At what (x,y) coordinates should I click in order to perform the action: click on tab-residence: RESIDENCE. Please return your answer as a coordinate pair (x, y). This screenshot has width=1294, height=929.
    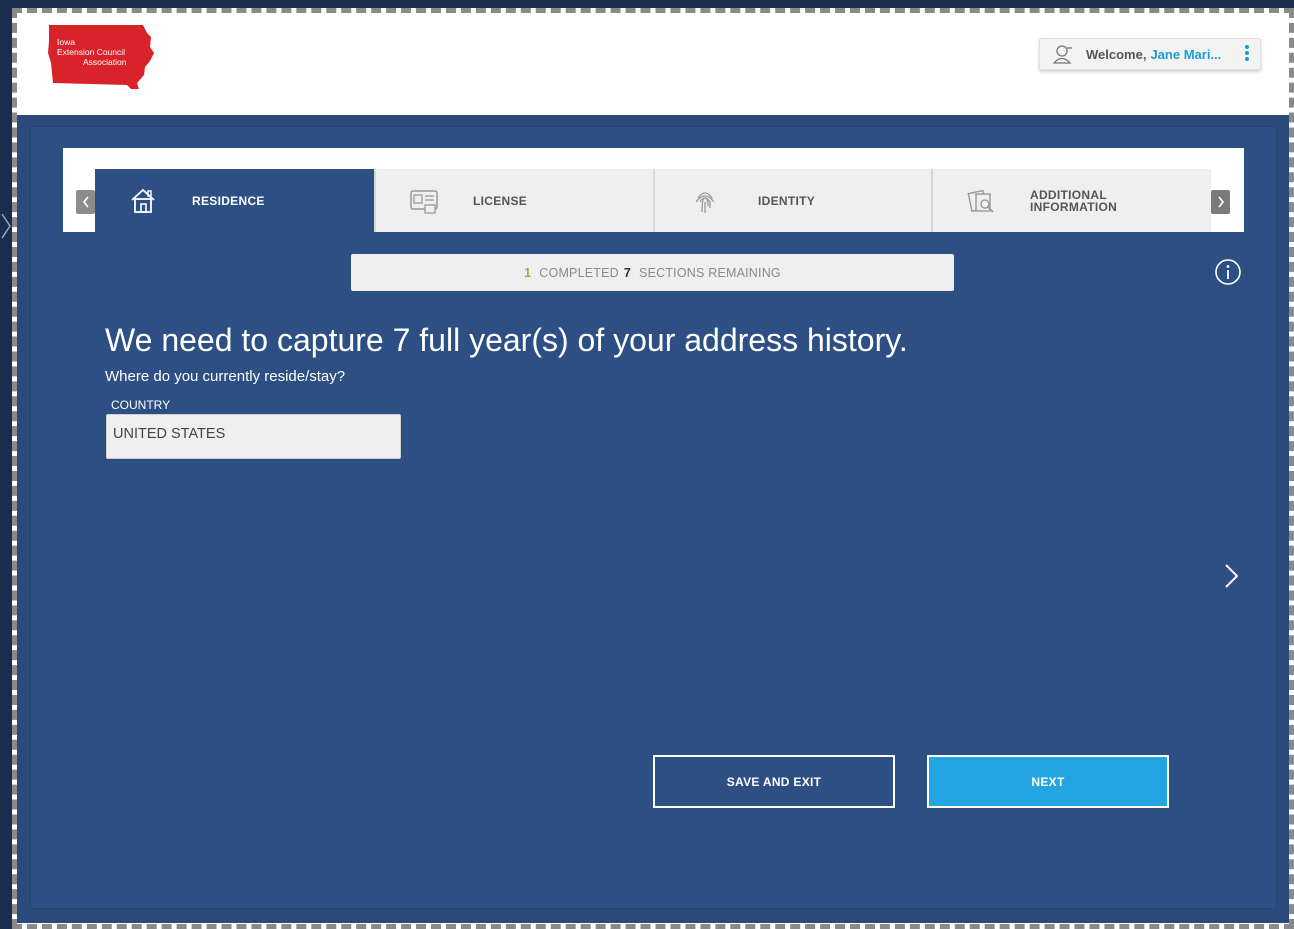
    Looking at the image, I should click on (234, 200).